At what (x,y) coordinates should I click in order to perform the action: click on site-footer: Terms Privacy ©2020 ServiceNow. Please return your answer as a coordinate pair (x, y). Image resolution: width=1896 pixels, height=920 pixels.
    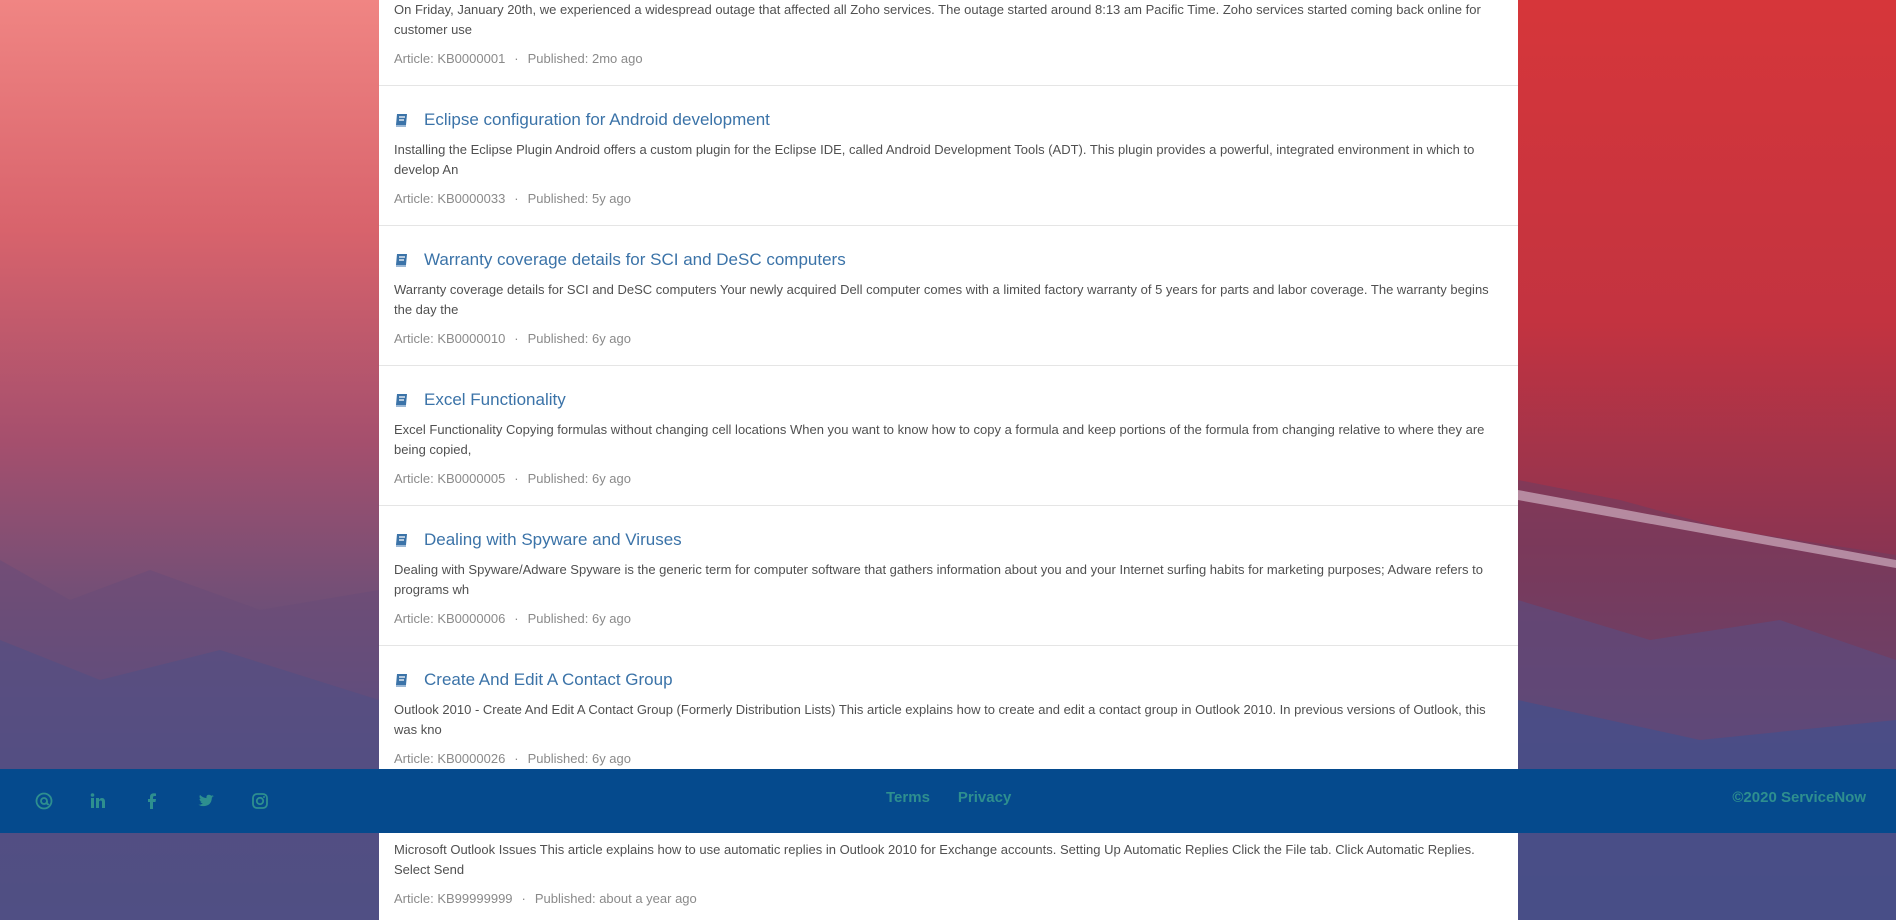
    Looking at the image, I should click on (948, 801).